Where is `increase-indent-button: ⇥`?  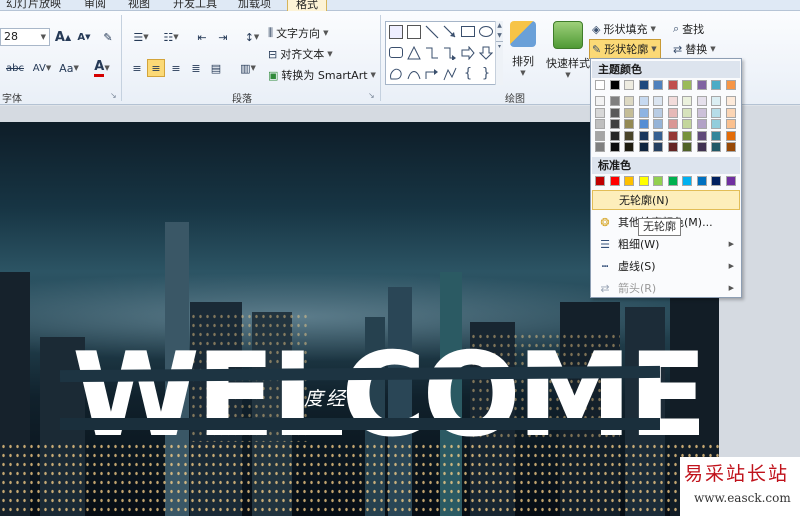
increase-indent-button: ⇥ is located at coordinates (223, 37).